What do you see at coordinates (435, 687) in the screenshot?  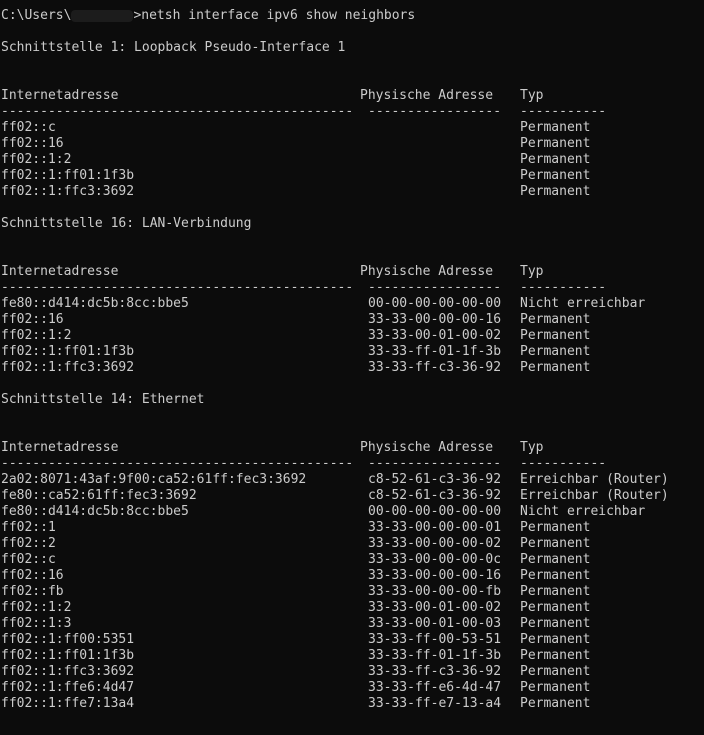 I see `physical-address: 33-33-ff-e6-4d-47` at bounding box center [435, 687].